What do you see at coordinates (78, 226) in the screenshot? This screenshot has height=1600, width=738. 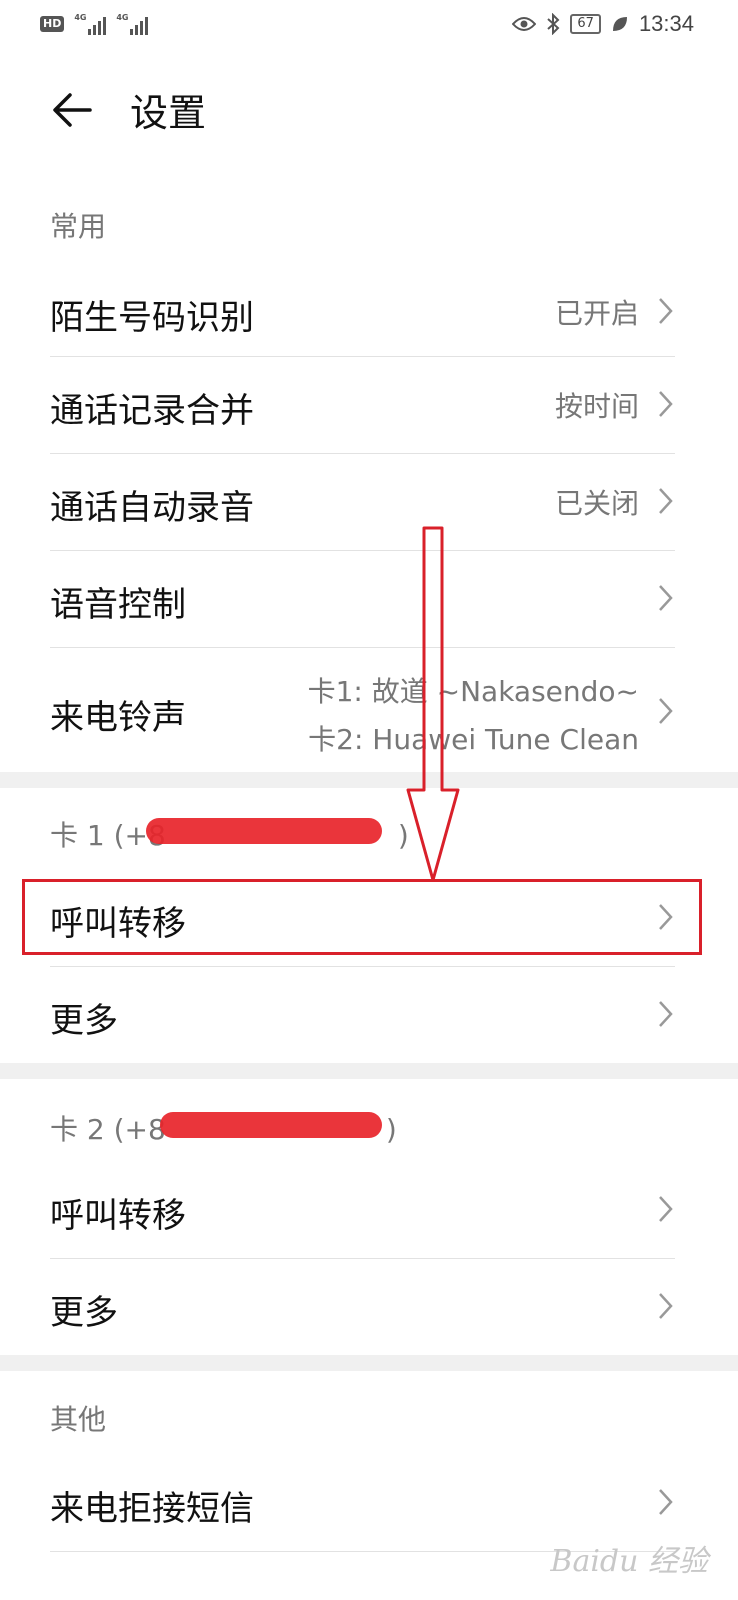 I see `section-header-common: 常用` at bounding box center [78, 226].